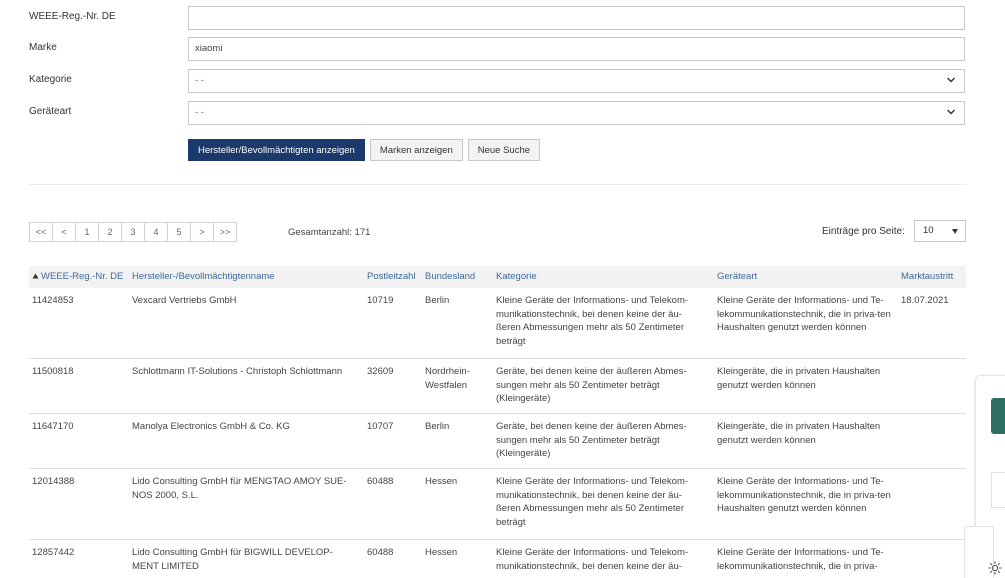 The width and height of the screenshot is (1005, 578). Describe the element at coordinates (184, 300) in the screenshot. I see `cell-name: Vexcard Vertriebs GmbH` at that location.